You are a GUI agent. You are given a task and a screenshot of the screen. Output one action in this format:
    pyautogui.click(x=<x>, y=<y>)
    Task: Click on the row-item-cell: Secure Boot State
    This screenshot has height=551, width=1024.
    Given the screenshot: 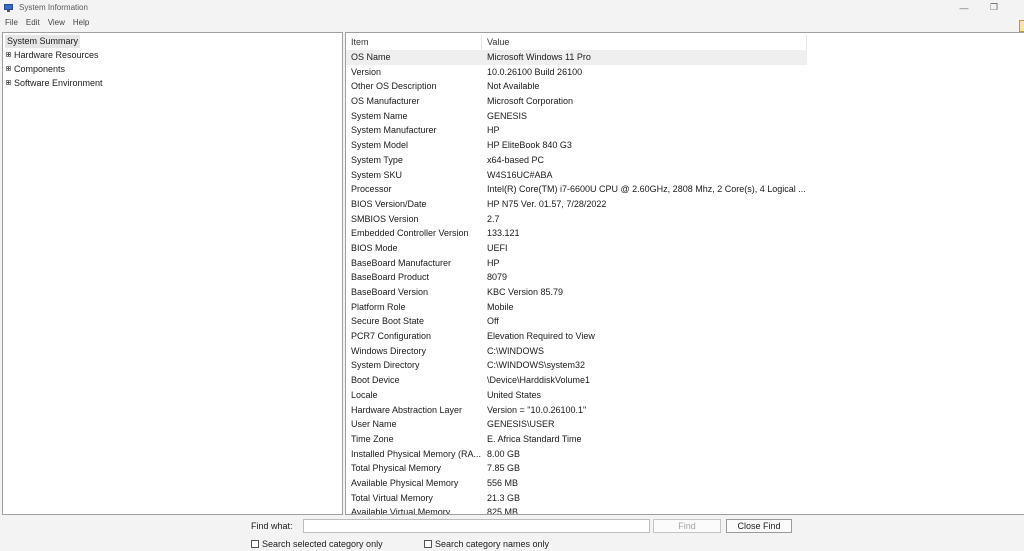 What is the action you would take?
    pyautogui.click(x=388, y=321)
    